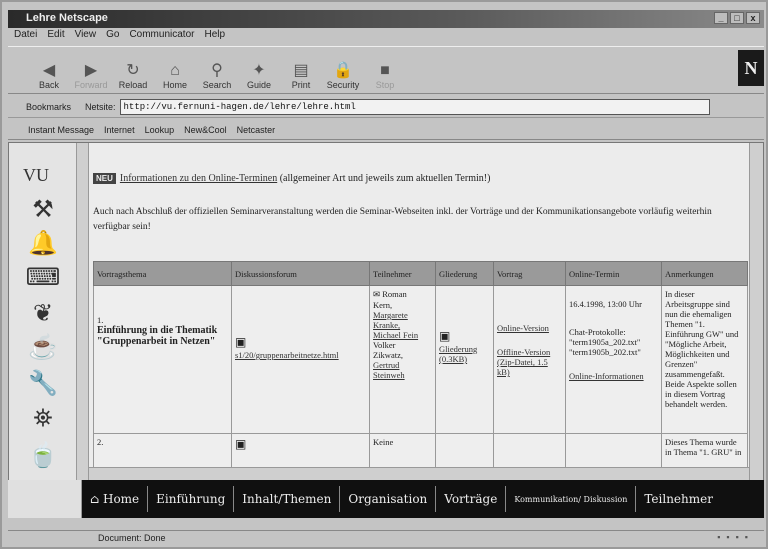 The image size is (768, 549). I want to click on home-label: Home, so click(174, 85).